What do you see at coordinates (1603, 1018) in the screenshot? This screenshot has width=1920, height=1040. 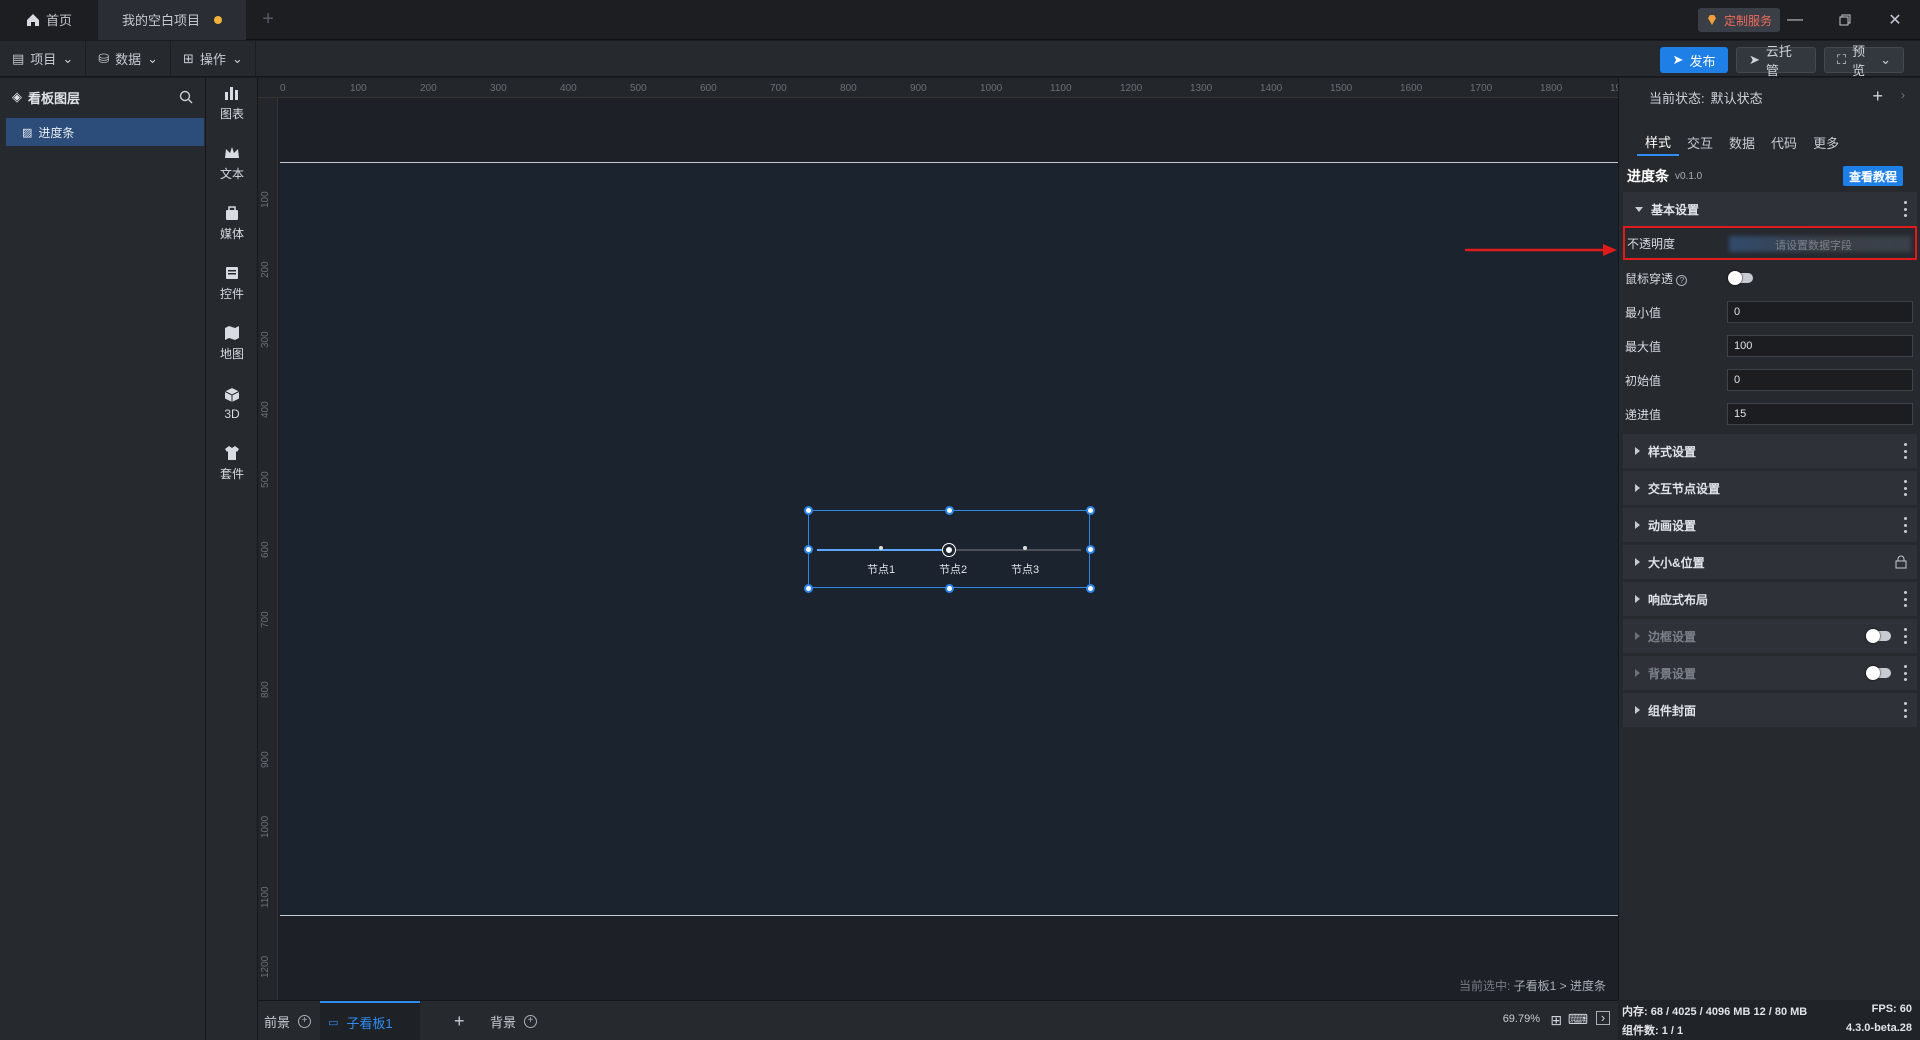 I see `terminal-icon: ›` at bounding box center [1603, 1018].